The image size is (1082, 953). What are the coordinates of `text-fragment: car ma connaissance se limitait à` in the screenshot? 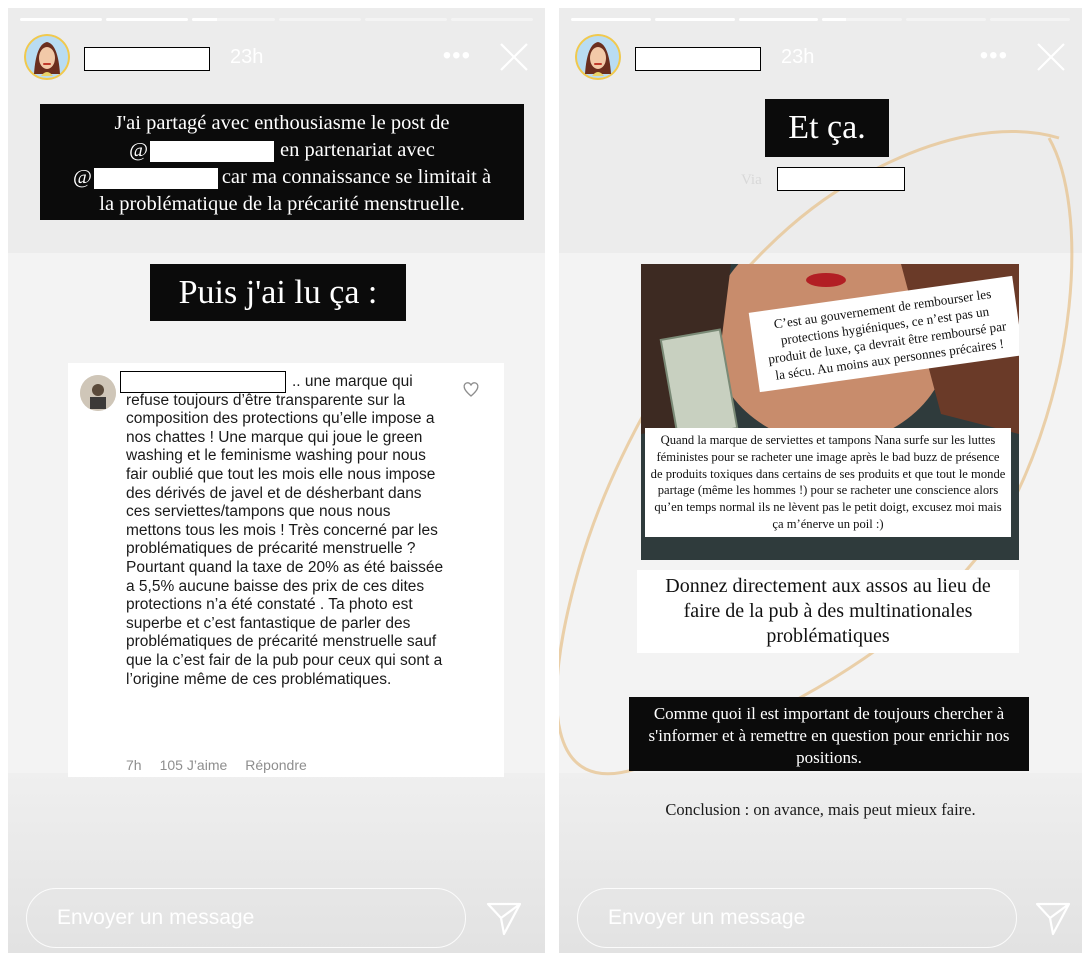 It's located at (356, 177).